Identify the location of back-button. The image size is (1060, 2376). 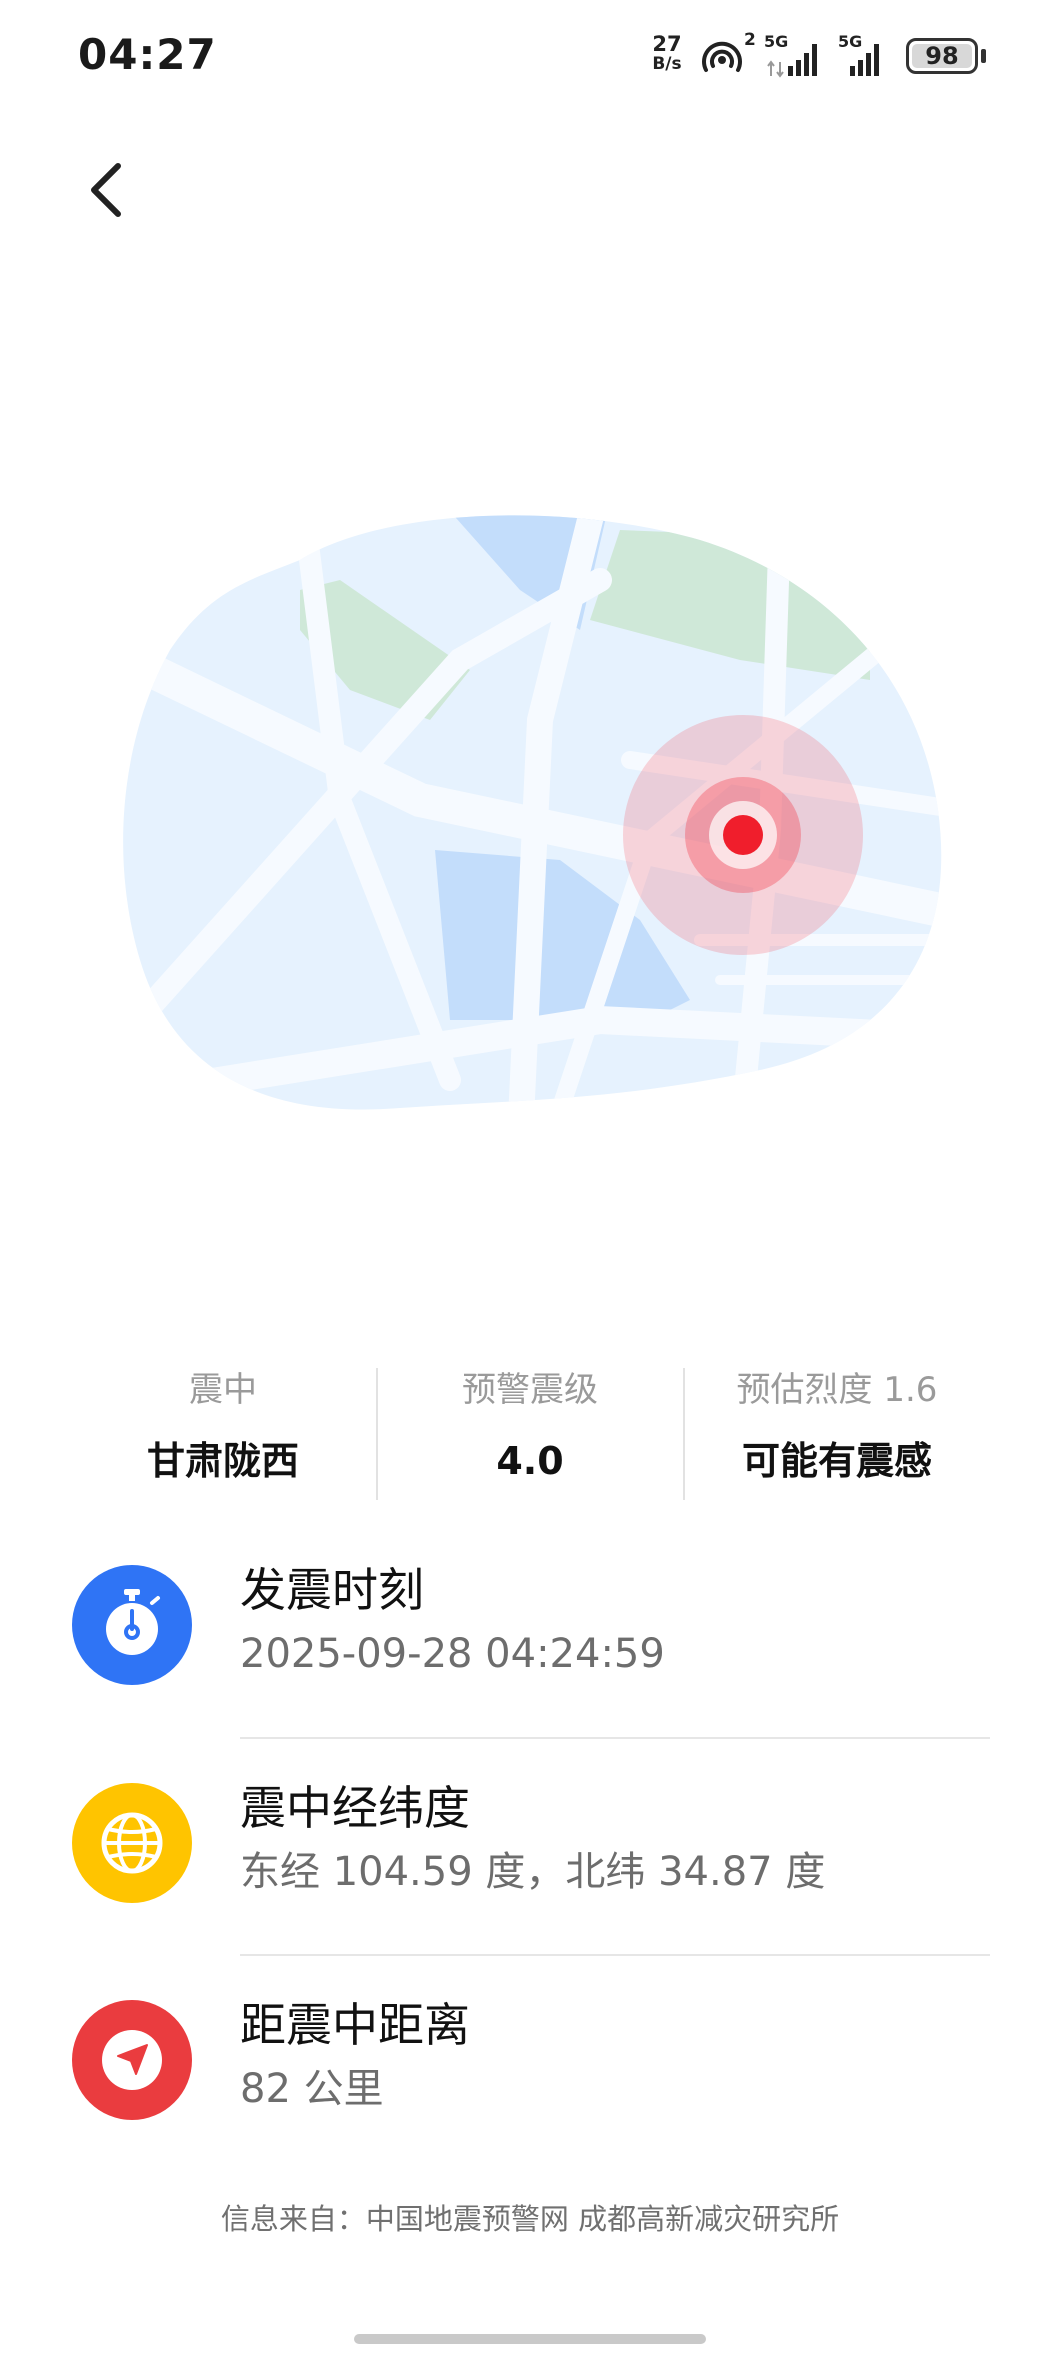
(108, 190).